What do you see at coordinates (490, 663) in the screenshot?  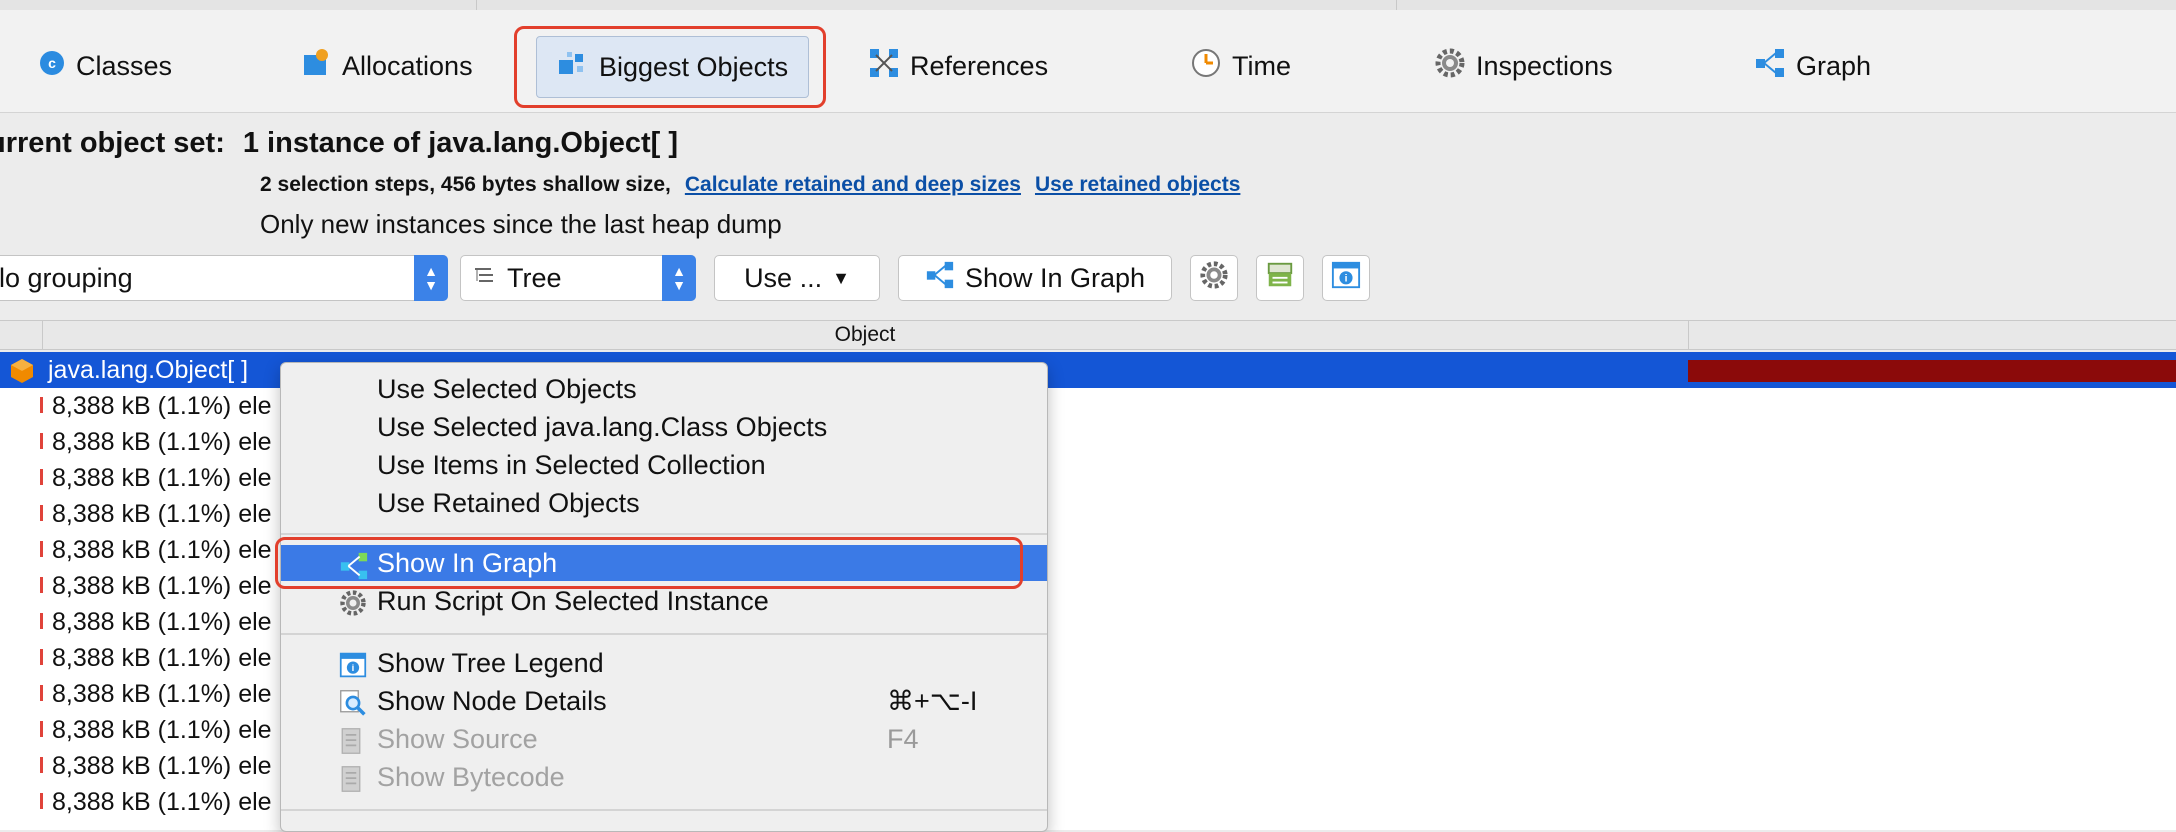 I see `menu-item-label: Show Tree Legend` at bounding box center [490, 663].